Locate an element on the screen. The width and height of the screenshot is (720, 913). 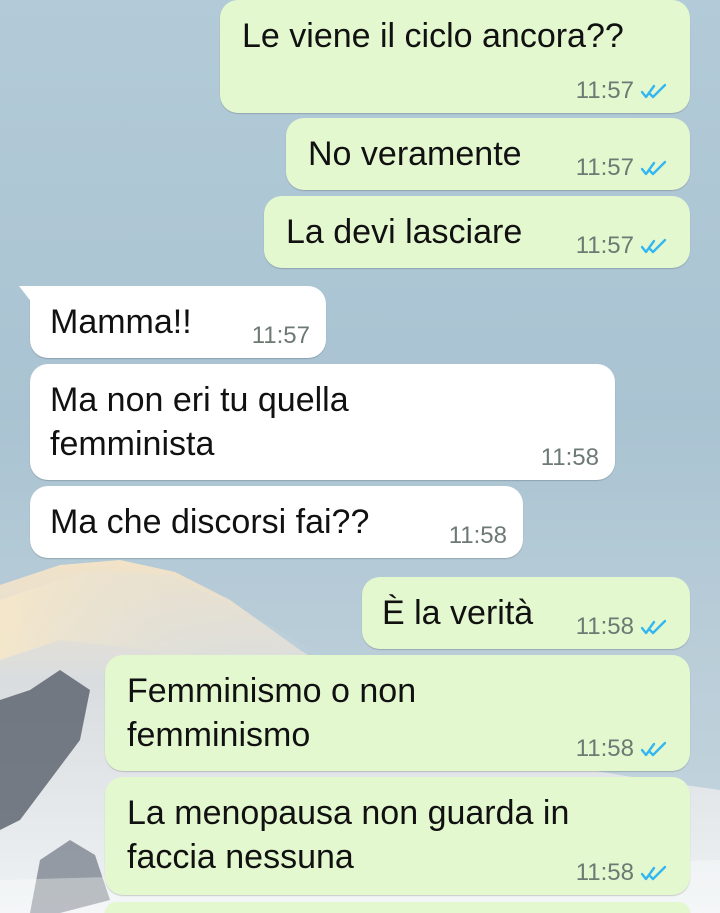
message-bubble-outgoing-partial is located at coordinates (397, 907).